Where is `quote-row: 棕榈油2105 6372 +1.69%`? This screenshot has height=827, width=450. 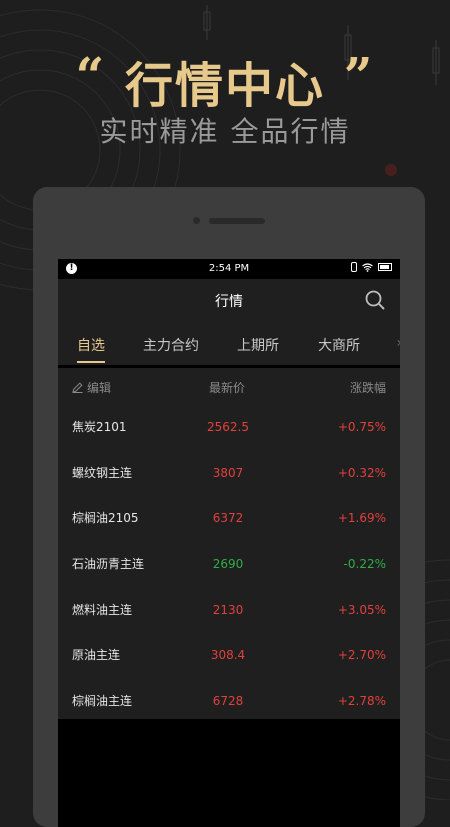 quote-row: 棕榈油2105 6372 +1.69% is located at coordinates (229, 518).